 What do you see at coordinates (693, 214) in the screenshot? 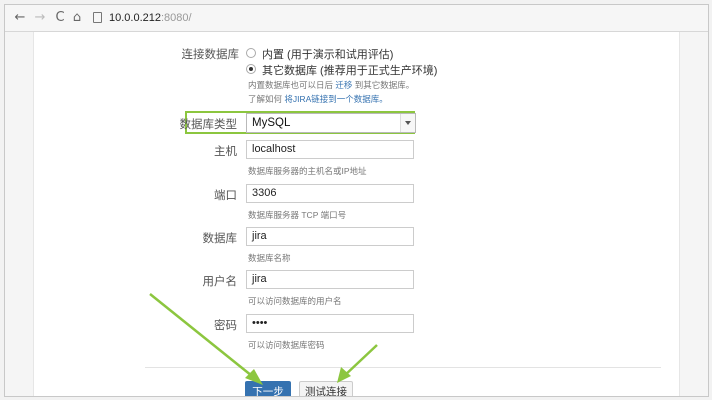
I see `right-gutter` at bounding box center [693, 214].